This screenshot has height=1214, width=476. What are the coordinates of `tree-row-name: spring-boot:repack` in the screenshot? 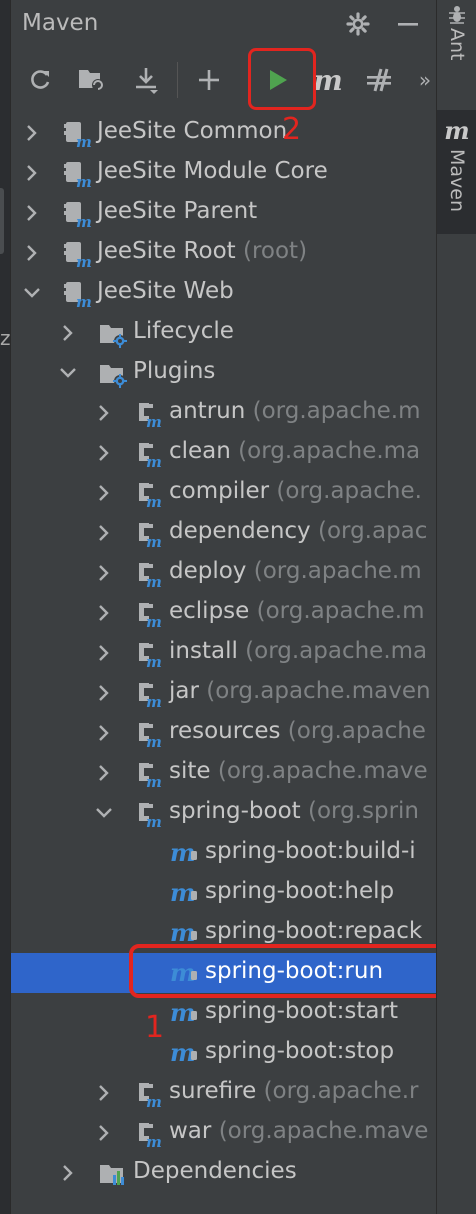 It's located at (314, 931).